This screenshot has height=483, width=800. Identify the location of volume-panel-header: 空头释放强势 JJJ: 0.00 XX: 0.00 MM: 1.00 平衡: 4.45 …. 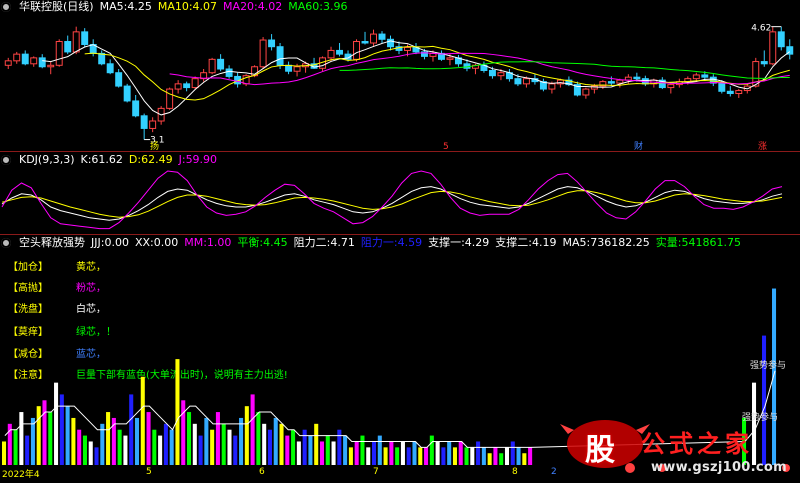
(370, 243).